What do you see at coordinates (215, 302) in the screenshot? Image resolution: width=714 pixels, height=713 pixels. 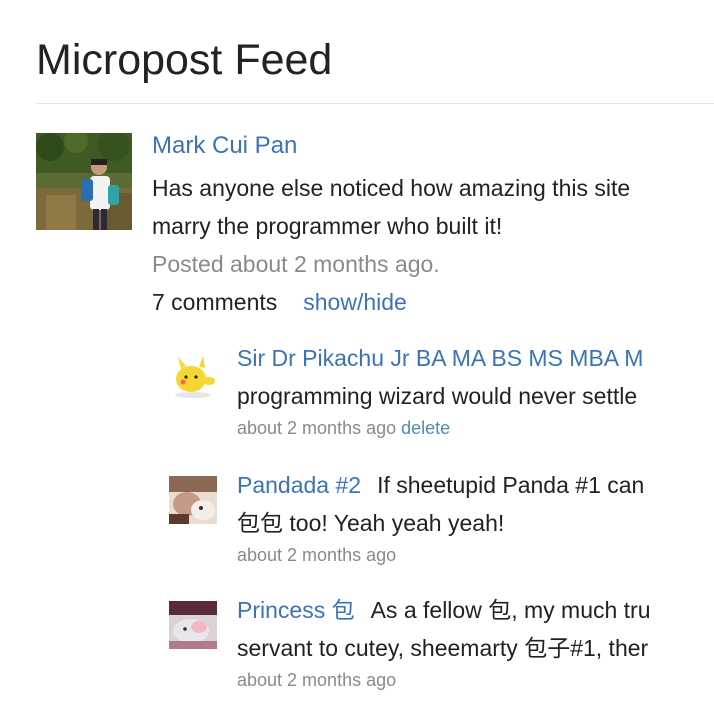 I see `comment-count: 7 comments` at bounding box center [215, 302].